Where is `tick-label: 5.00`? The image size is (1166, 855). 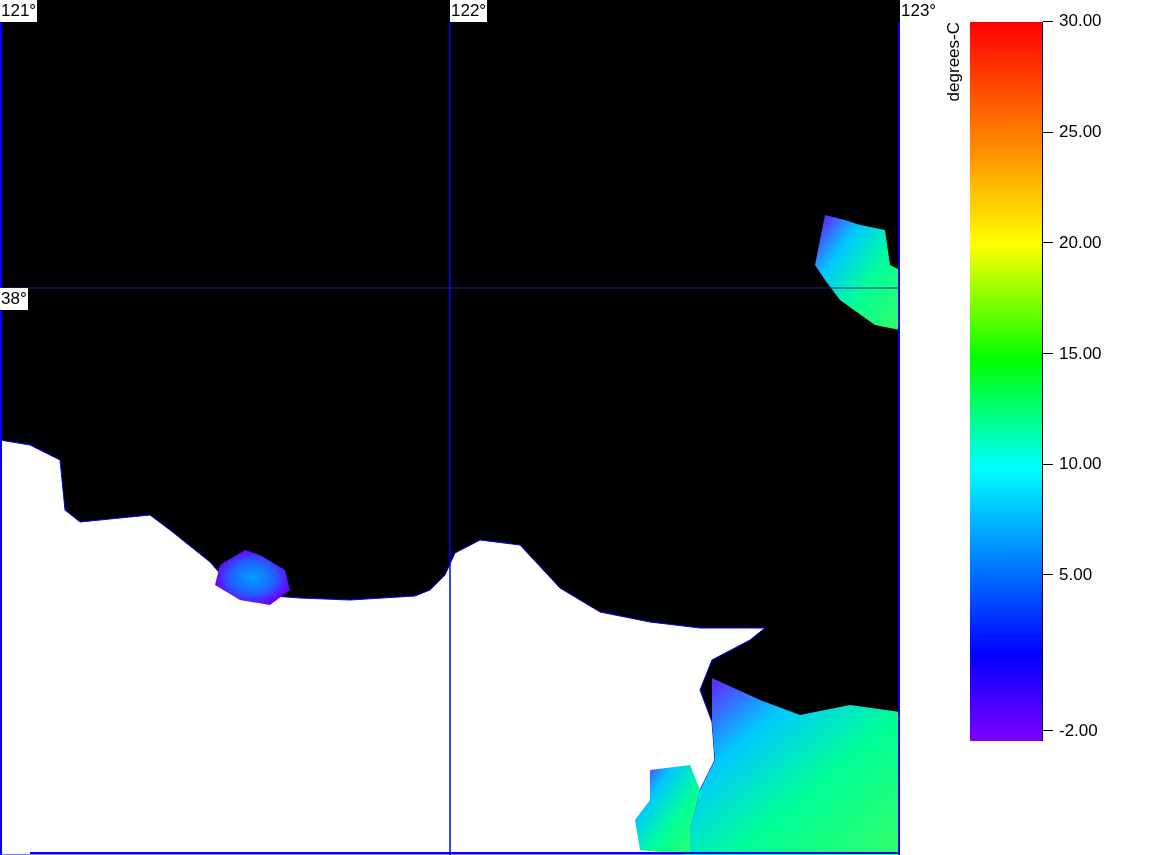 tick-label: 5.00 is located at coordinates (1076, 574).